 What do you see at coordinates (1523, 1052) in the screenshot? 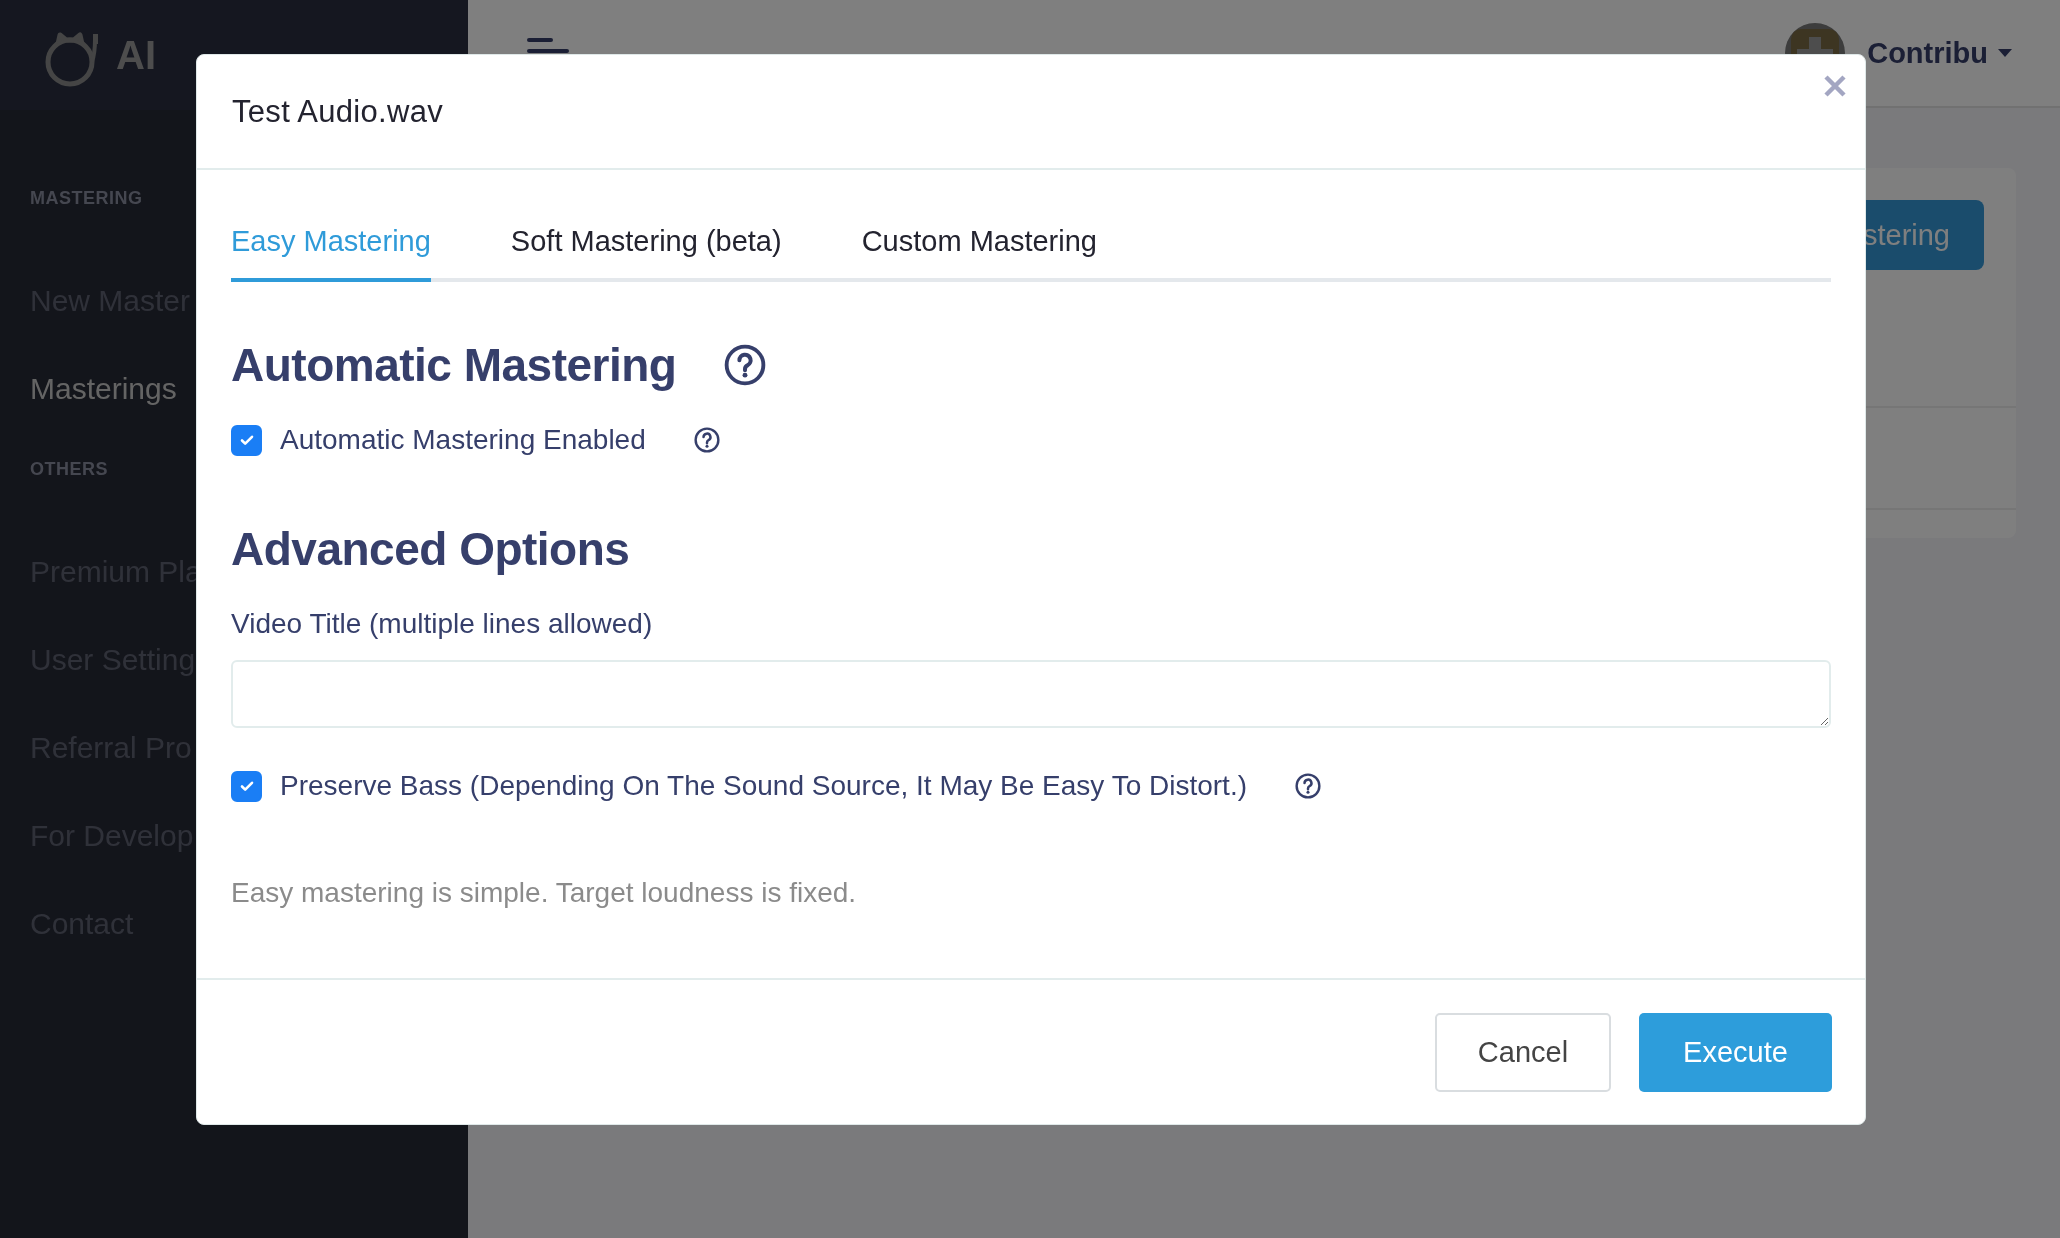
I see `cancel-button: Cancel` at bounding box center [1523, 1052].